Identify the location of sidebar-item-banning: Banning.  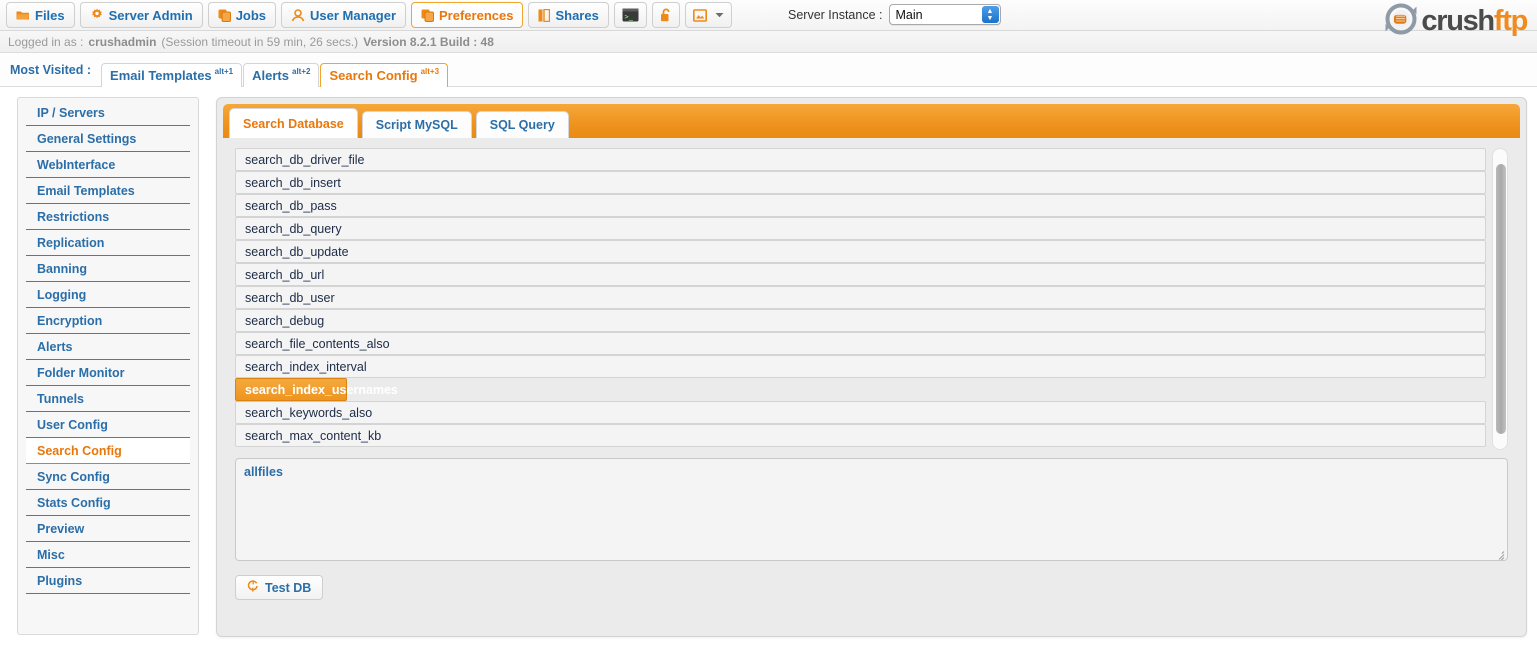
(108, 269).